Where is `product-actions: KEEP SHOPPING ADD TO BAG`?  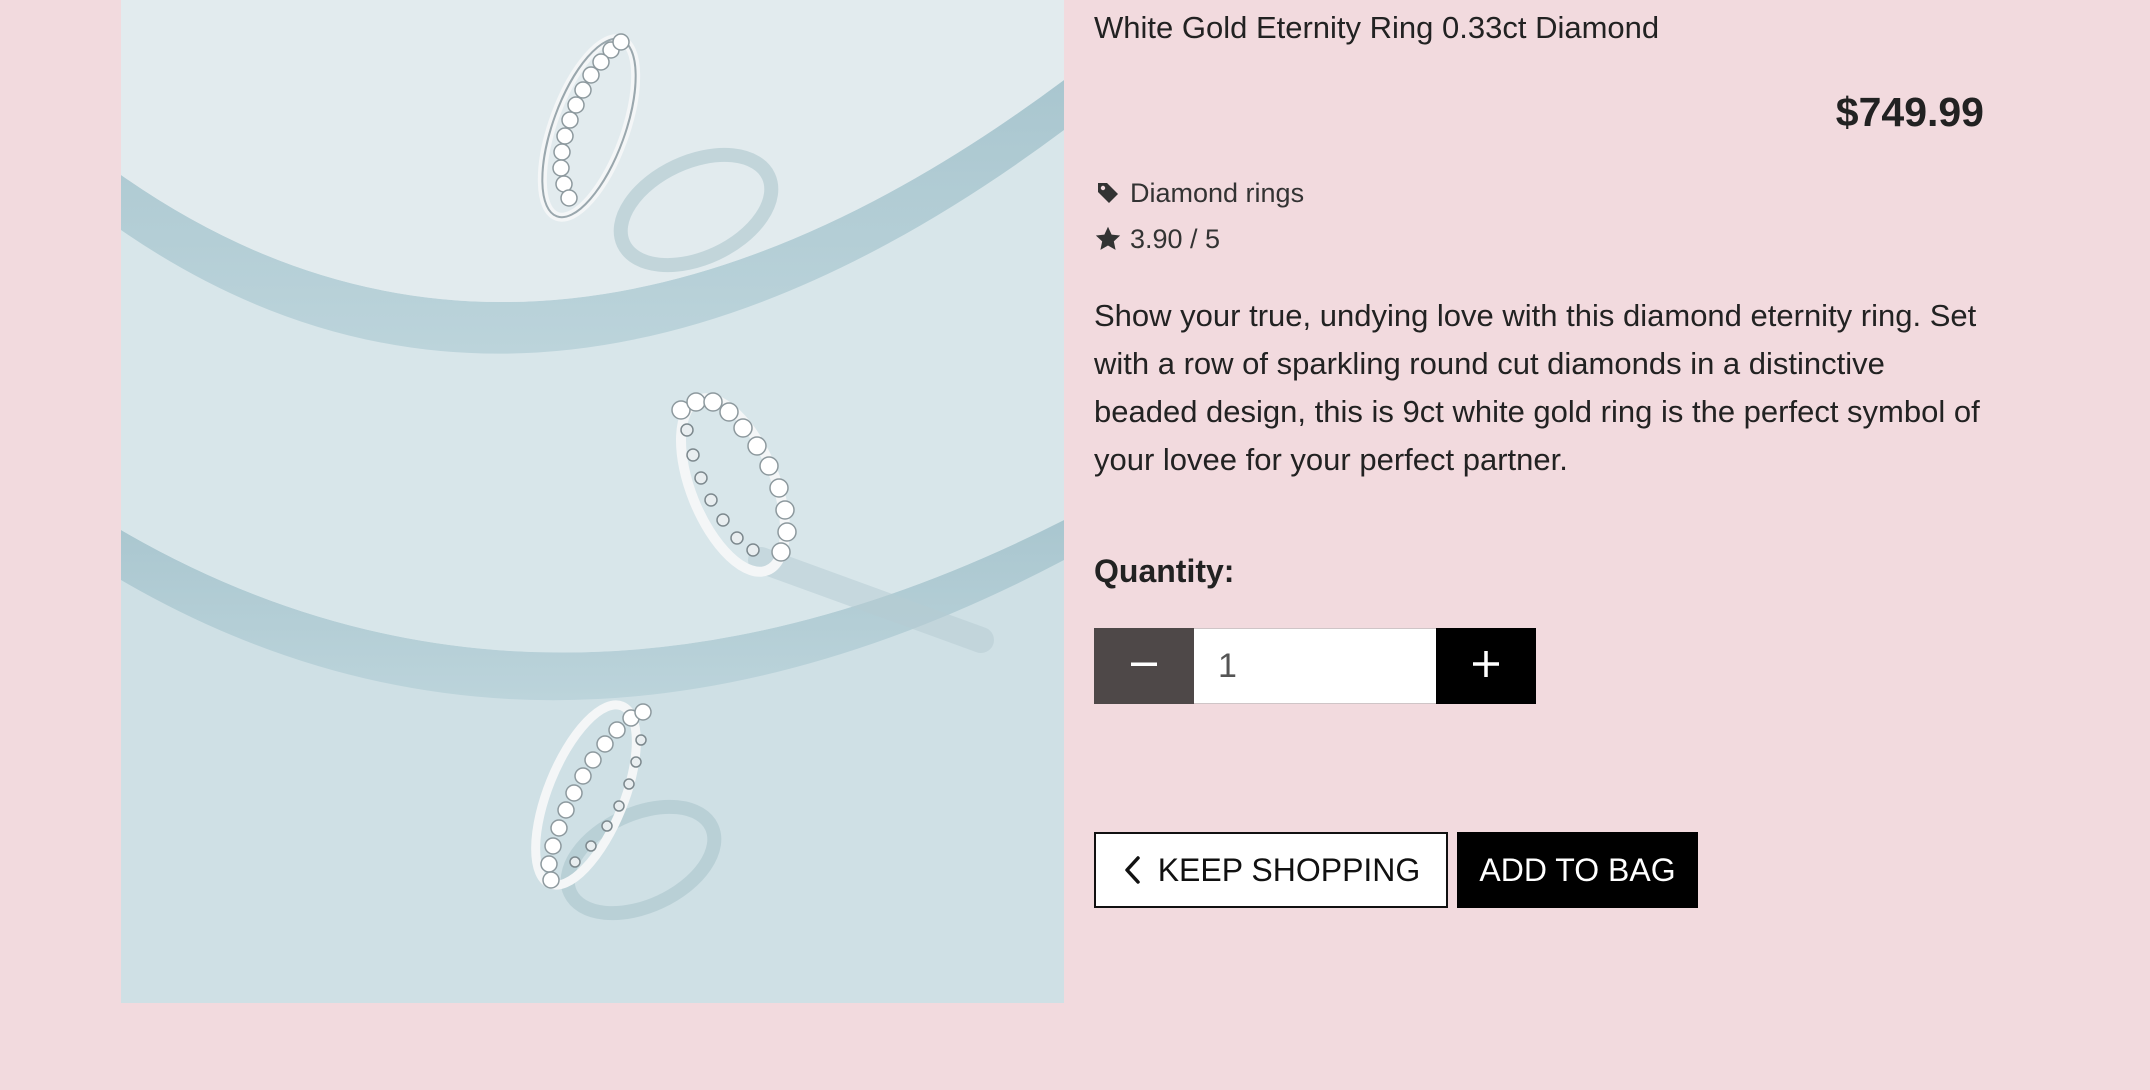
product-actions: KEEP SHOPPING ADD TO BAG is located at coordinates (1396, 870).